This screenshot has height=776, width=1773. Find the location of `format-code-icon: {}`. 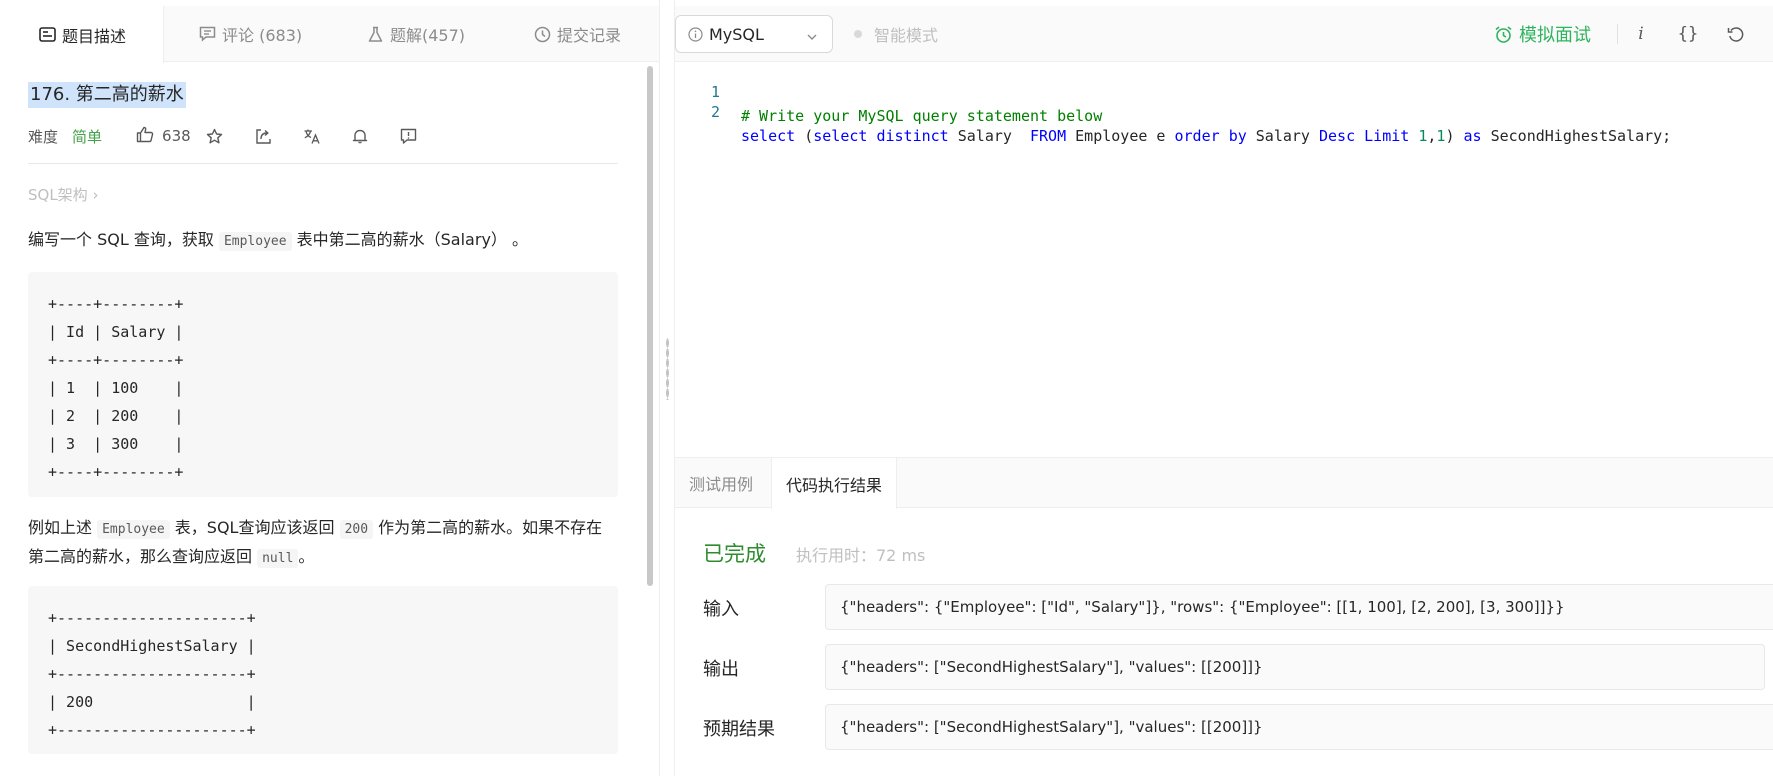

format-code-icon: {} is located at coordinates (1688, 34).